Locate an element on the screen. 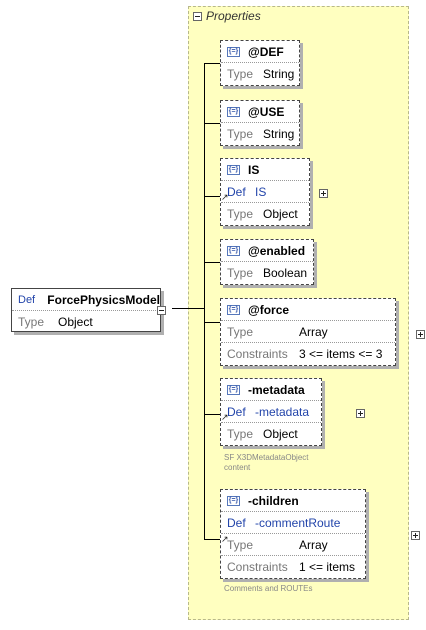  constraints-value: 3 <= items <= 3 is located at coordinates (341, 353).